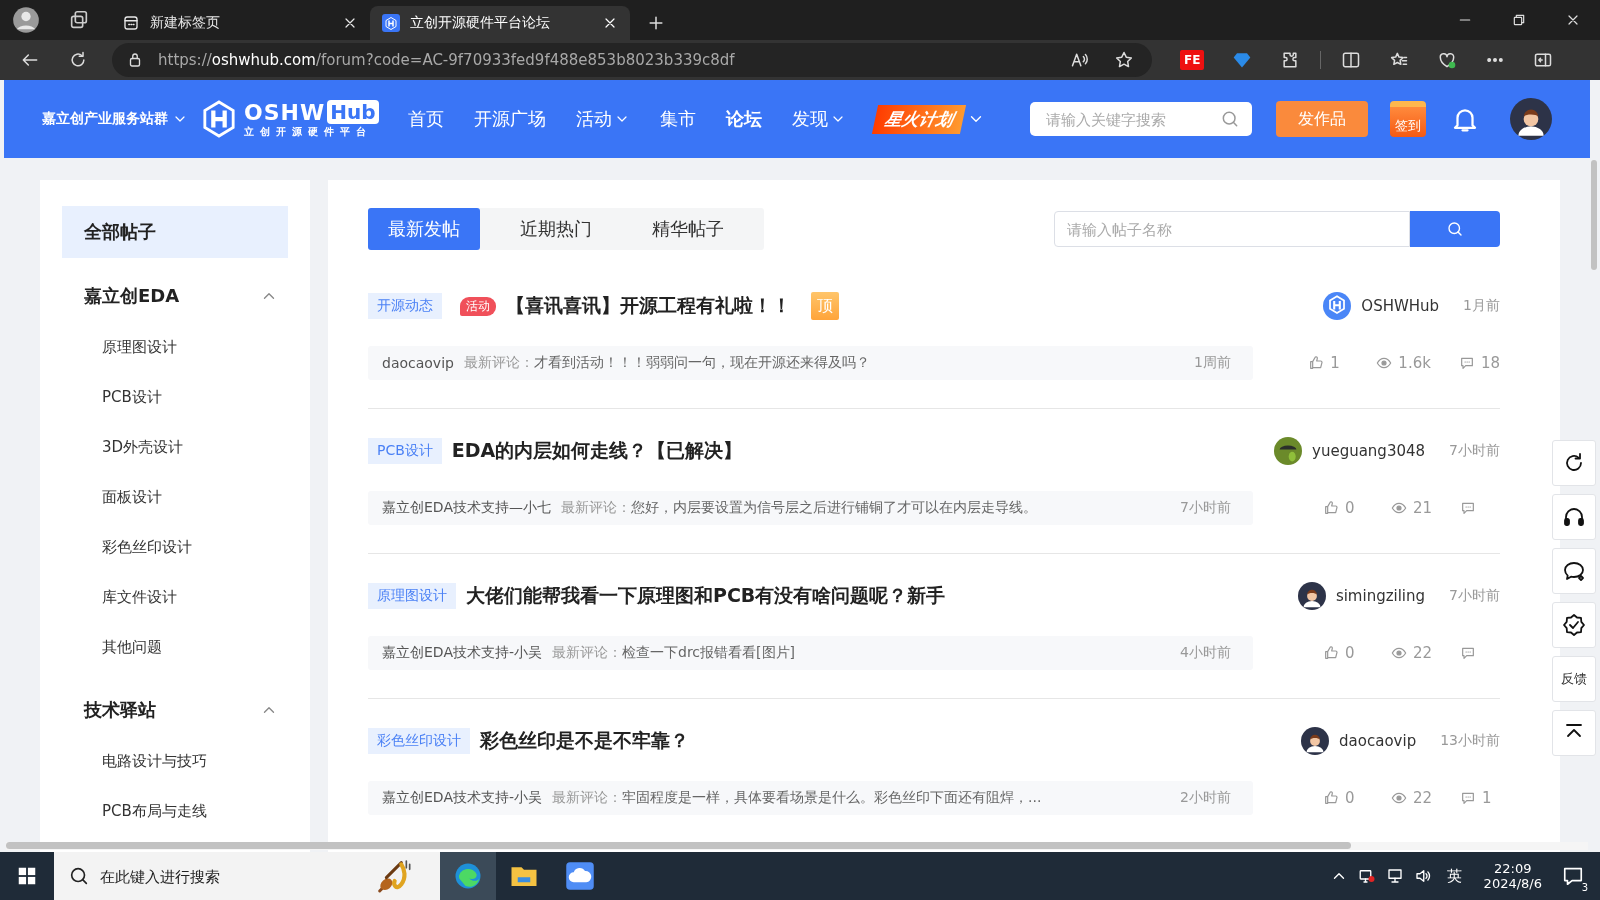 Image resolution: width=1600 pixels, height=900 pixels. I want to click on nav-link: 开源广场, so click(509, 119).